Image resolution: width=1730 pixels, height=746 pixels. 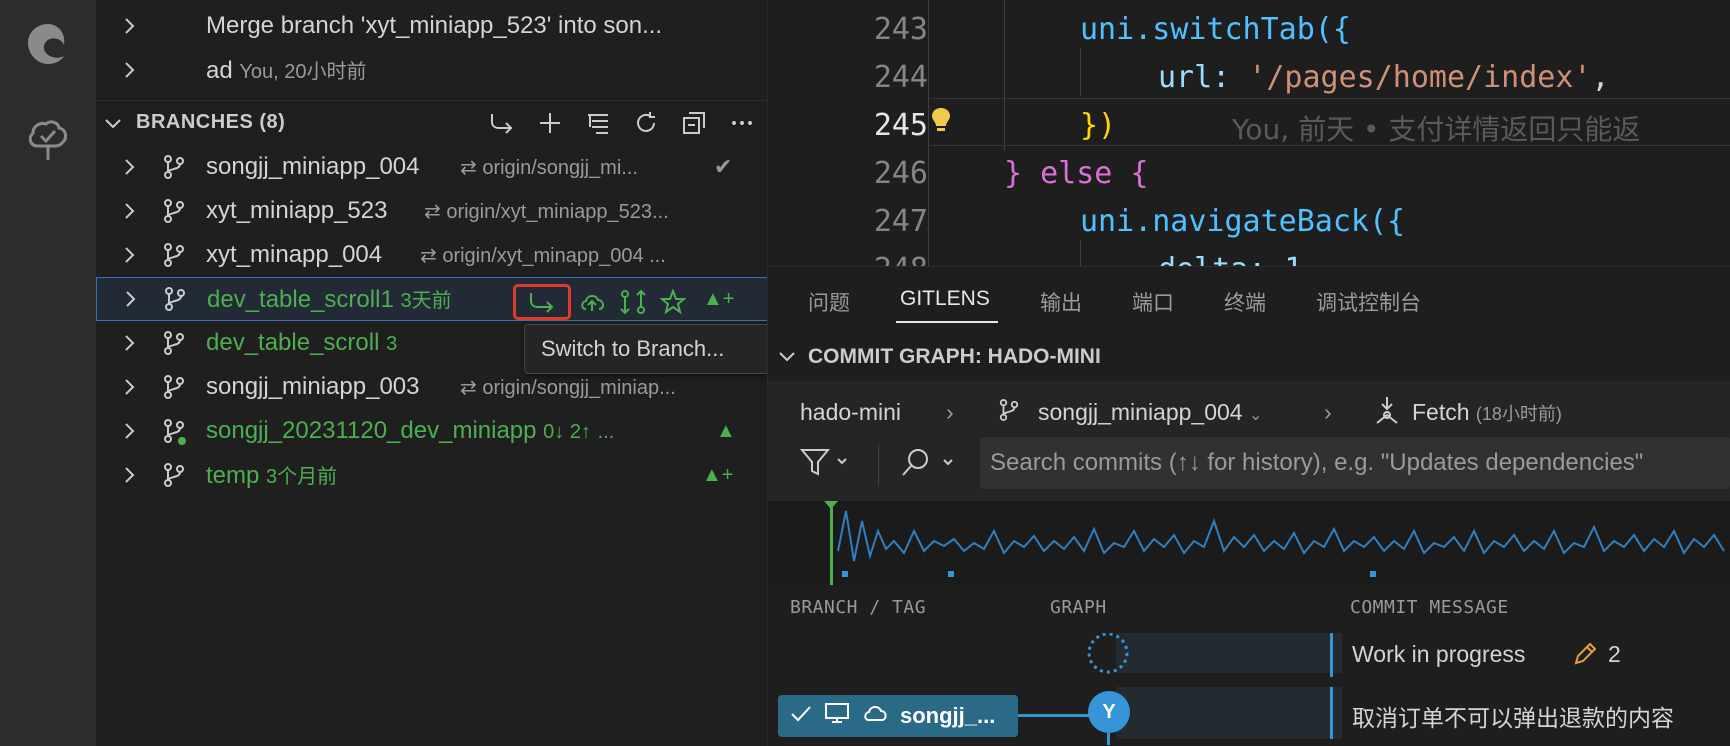 What do you see at coordinates (1585, 656) in the screenshot?
I see `pencil-icon` at bounding box center [1585, 656].